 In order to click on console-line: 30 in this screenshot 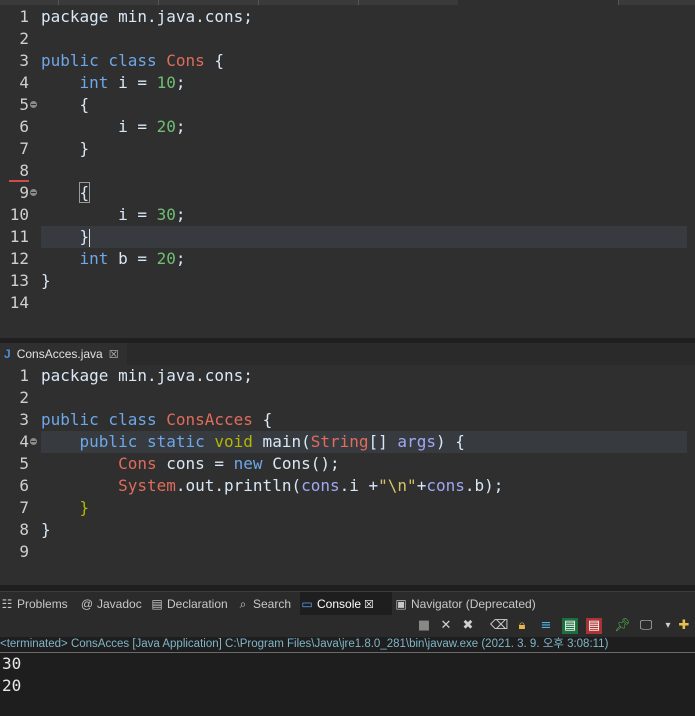, I will do `click(12, 663)`.